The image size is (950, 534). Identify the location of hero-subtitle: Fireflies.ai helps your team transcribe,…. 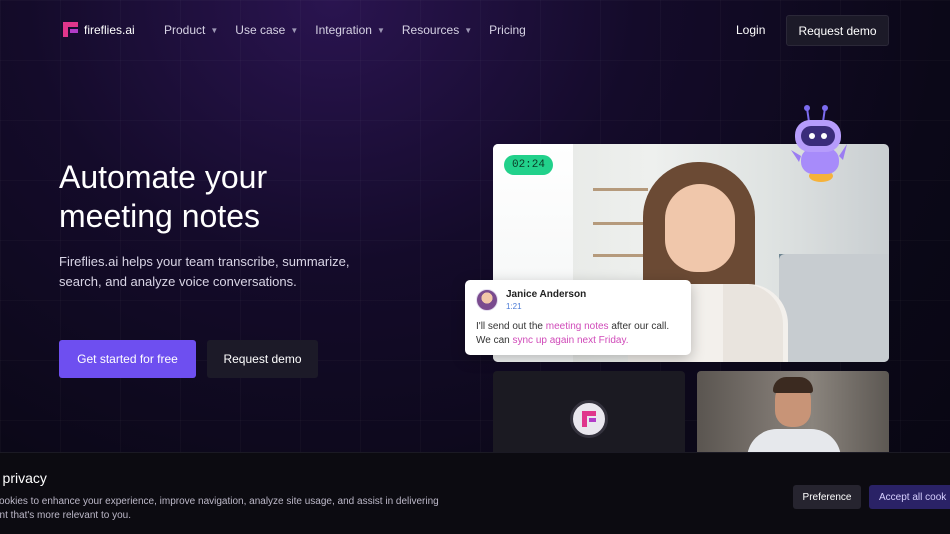
(204, 271).